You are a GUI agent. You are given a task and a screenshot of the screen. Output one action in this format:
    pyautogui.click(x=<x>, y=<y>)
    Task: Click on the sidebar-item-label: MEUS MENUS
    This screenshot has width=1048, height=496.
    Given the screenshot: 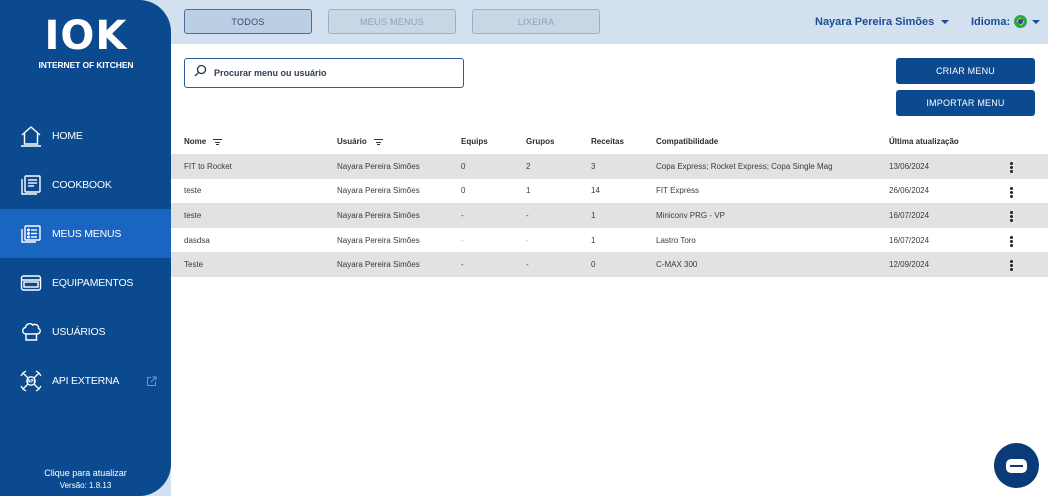 What is the action you would take?
    pyautogui.click(x=87, y=233)
    